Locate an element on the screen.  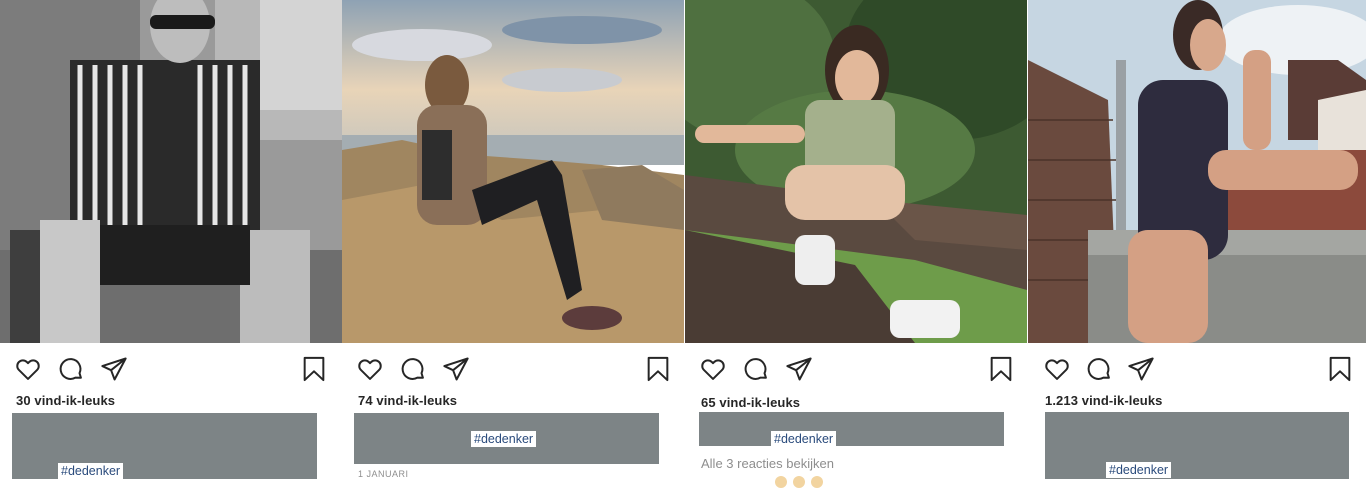
like-count: 65 vind-ik-leuks is located at coordinates (750, 402).